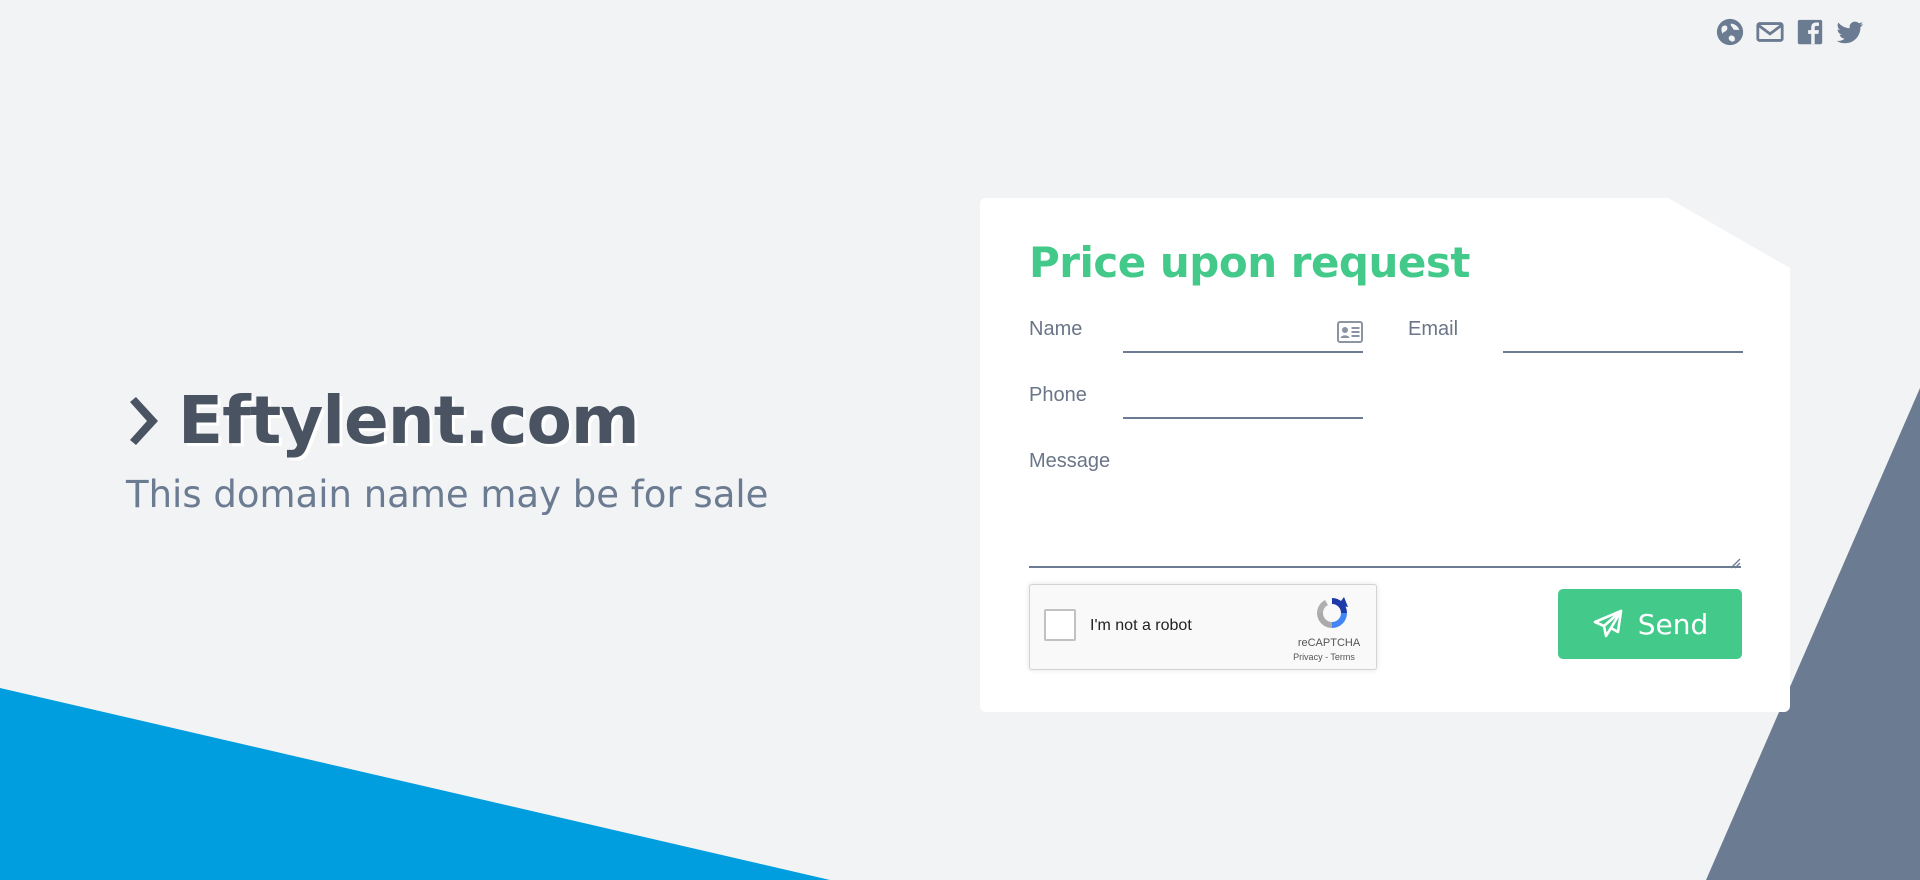 The height and width of the screenshot is (880, 1920). I want to click on name-label: Name, so click(1056, 329).